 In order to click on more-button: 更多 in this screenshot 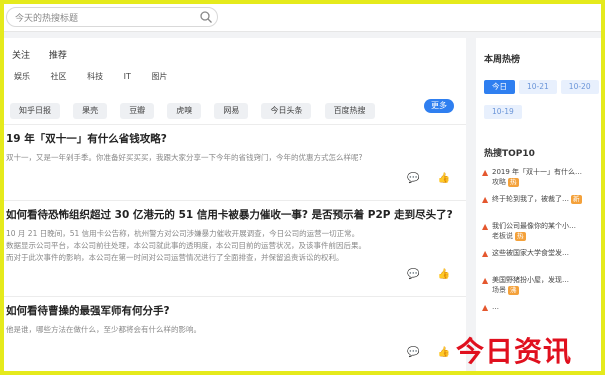, I will do `click(439, 106)`.